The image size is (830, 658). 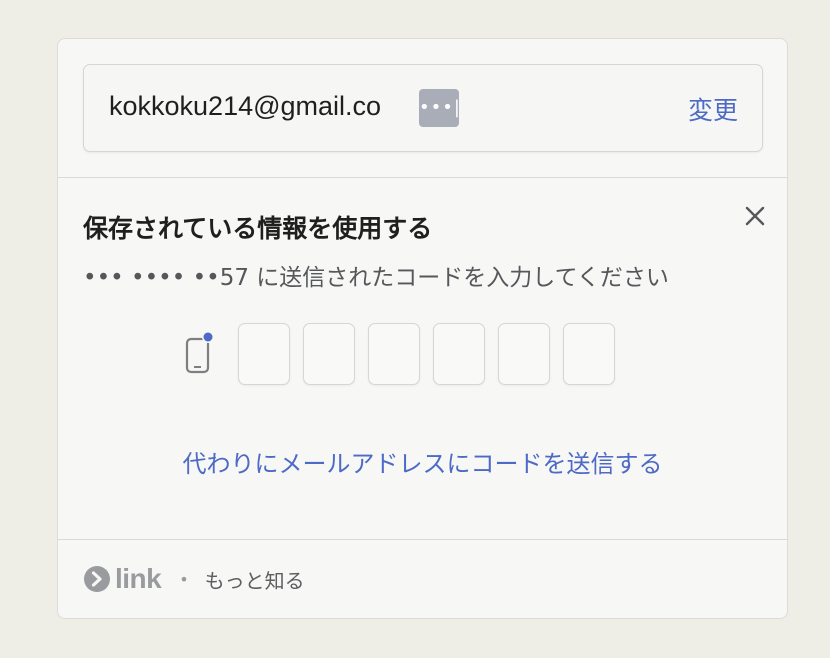 I want to click on link-chevron-icon, so click(x=97, y=579).